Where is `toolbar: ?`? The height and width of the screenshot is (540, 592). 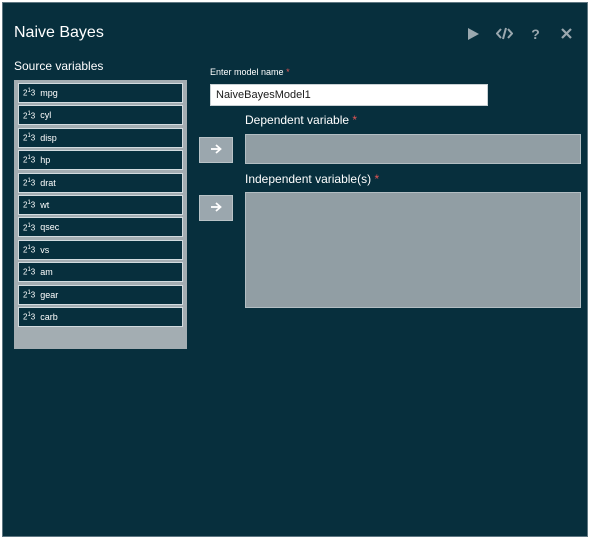 toolbar: ? is located at coordinates (520, 33).